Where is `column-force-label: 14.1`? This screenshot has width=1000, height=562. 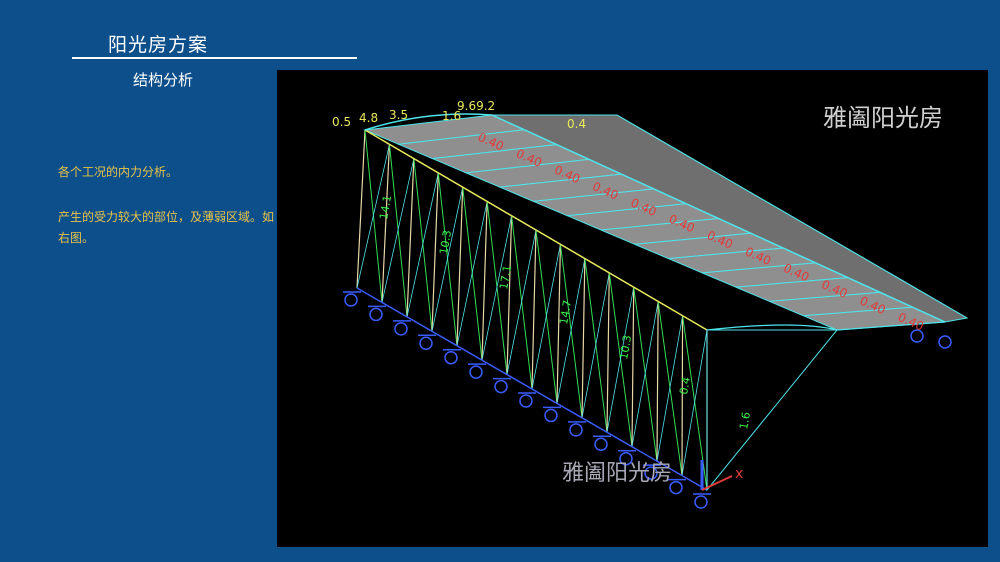 column-force-label: 14.1 is located at coordinates (385, 207).